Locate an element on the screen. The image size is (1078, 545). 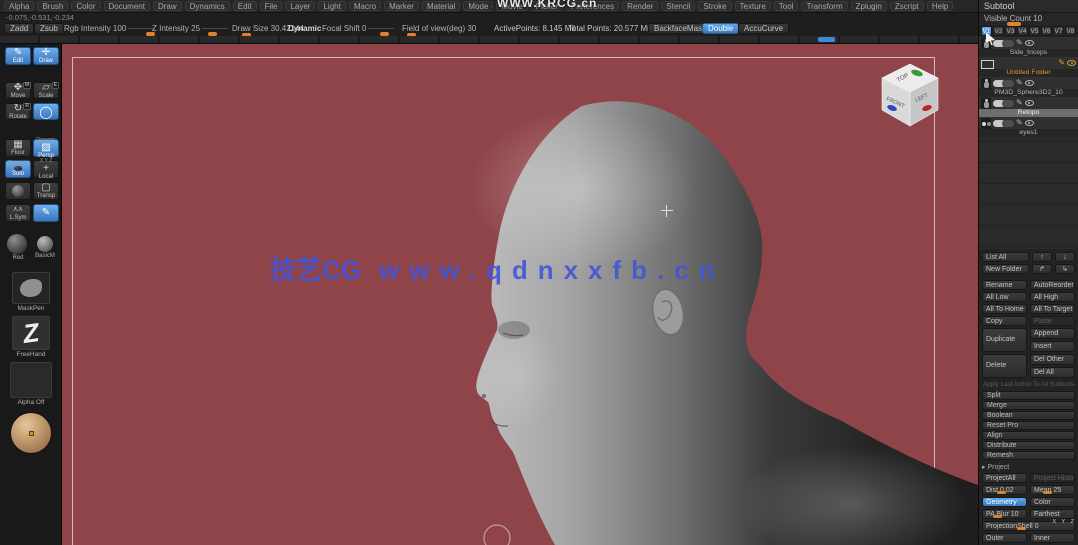
mean-slider: Mean 25 is located at coordinates (1052, 490).